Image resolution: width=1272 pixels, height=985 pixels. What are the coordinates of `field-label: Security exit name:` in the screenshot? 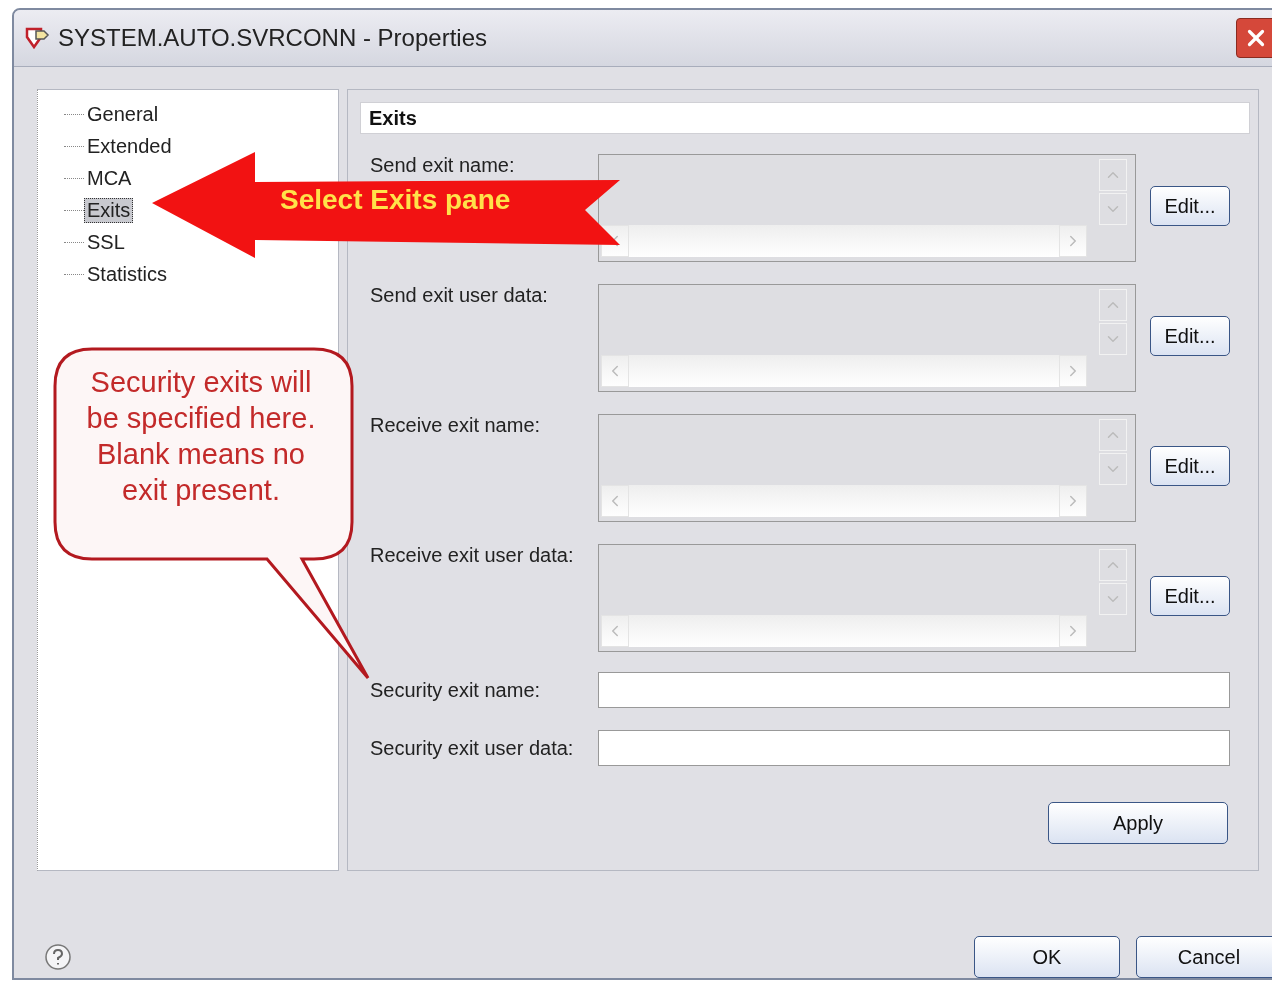 It's located at (455, 690).